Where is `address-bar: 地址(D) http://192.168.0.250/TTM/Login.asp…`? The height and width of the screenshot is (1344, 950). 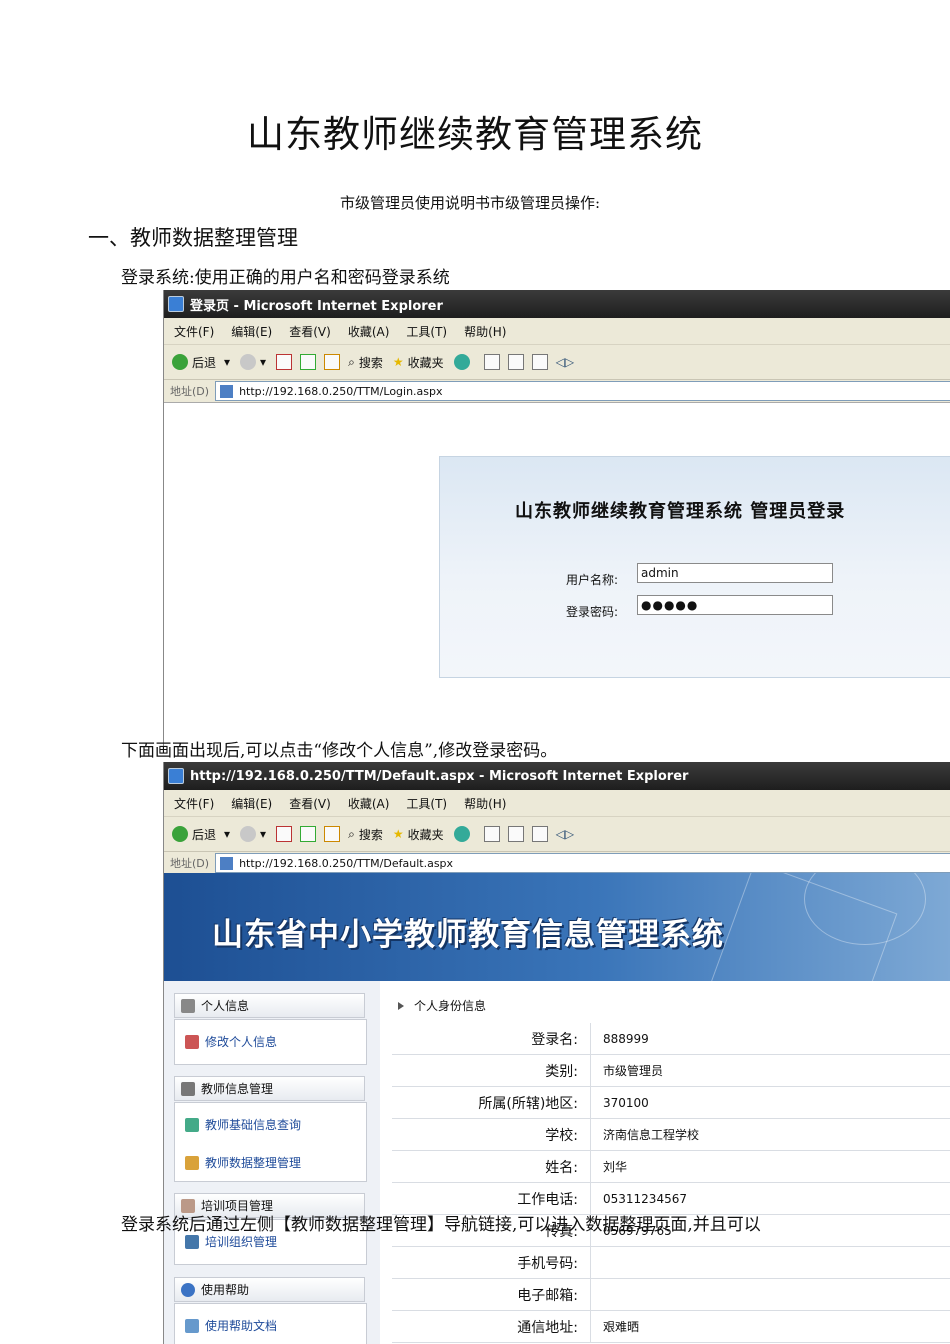 address-bar: 地址(D) http://192.168.0.250/TTM/Login.asp… is located at coordinates (557, 391).